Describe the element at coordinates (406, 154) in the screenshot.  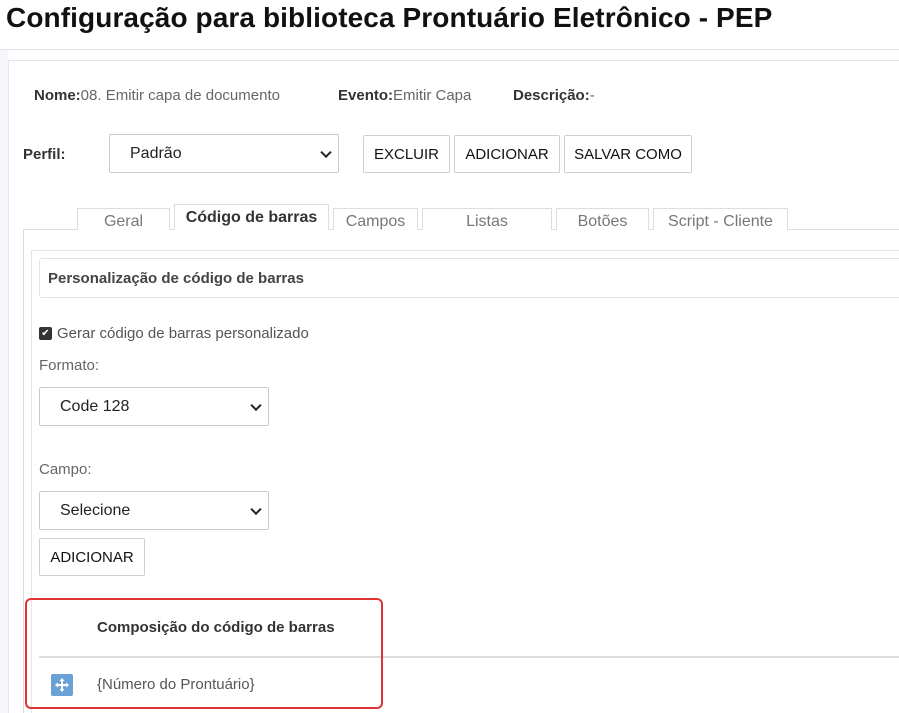
I see `excluir-button: EXCLUIR` at that location.